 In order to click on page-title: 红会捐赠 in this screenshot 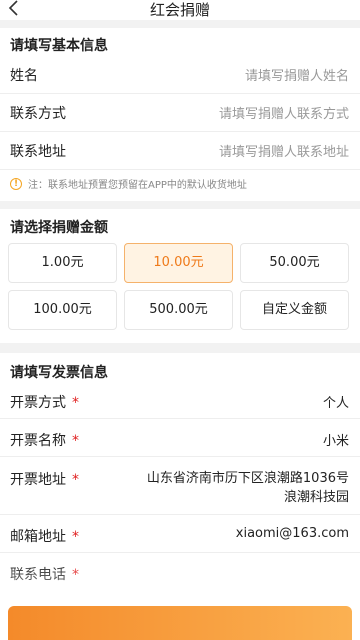, I will do `click(179, 10)`.